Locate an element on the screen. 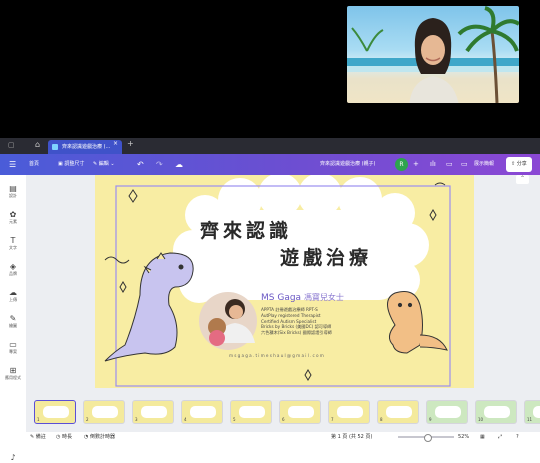 The width and height of the screenshot is (540, 463). thumbnail-number: 7 is located at coordinates (332, 419).